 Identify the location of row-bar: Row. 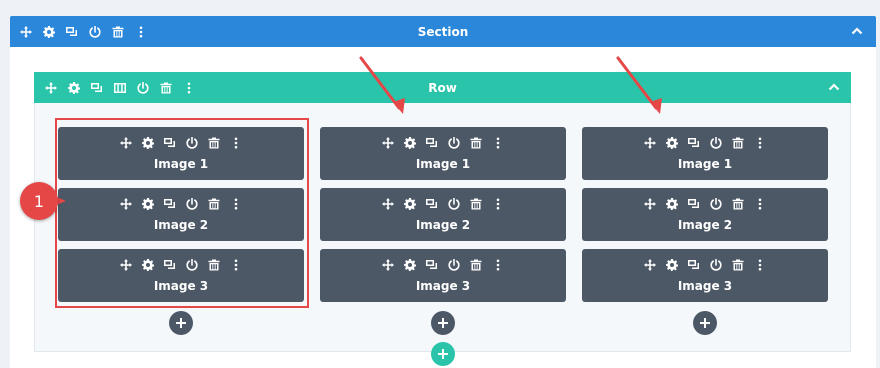
(442, 87).